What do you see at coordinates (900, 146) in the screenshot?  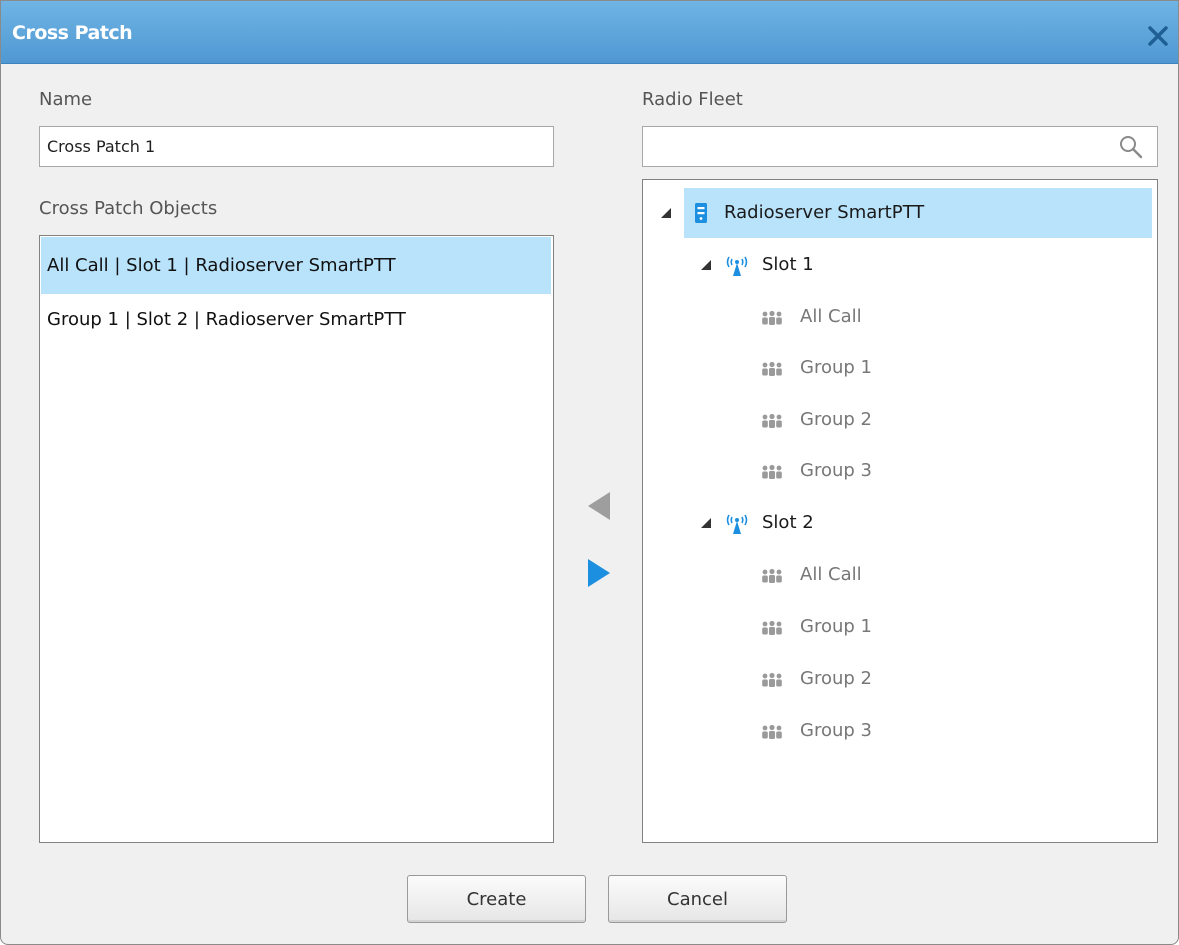 I see `radio-fleet-search-input` at bounding box center [900, 146].